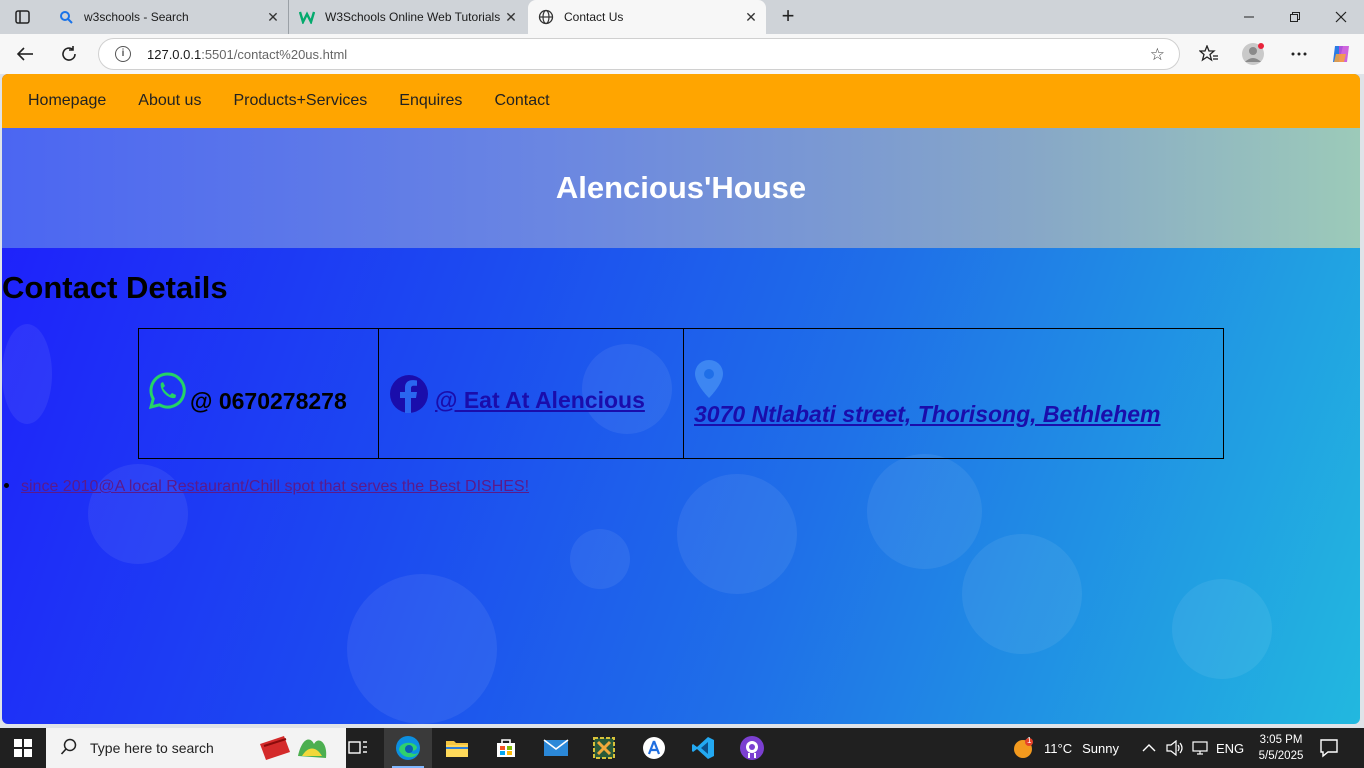 Image resolution: width=1364 pixels, height=768 pixels. What do you see at coordinates (540, 399) in the screenshot?
I see `facebook-label: @ Eat At Alencious` at bounding box center [540, 399].